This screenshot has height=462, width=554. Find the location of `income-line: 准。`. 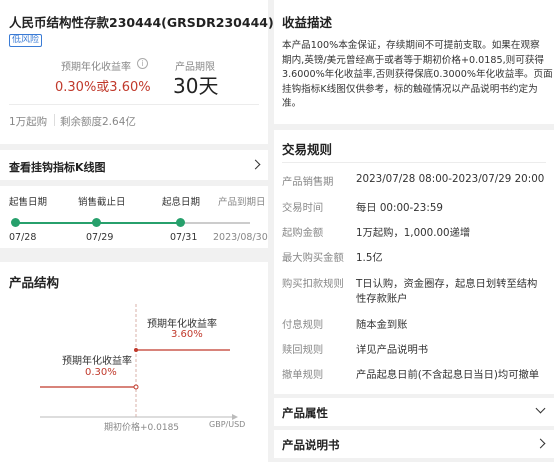

income-line: 准。 is located at coordinates (292, 104).